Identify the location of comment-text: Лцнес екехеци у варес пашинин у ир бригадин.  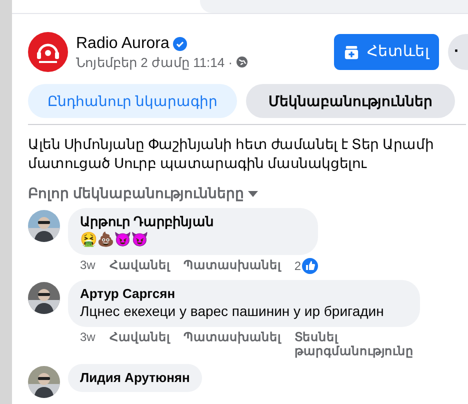
(232, 311).